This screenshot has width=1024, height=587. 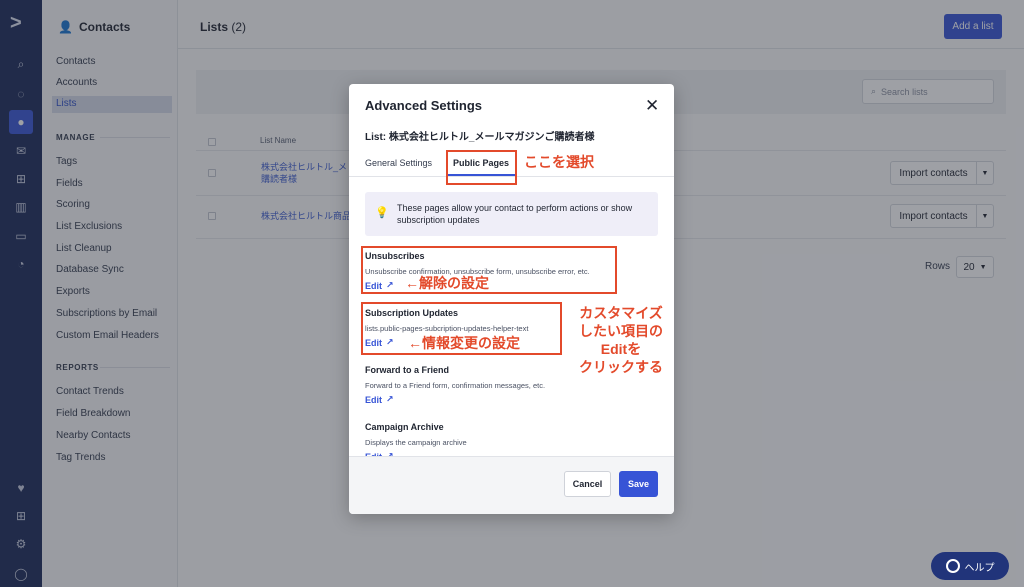 What do you see at coordinates (447, 283) in the screenshot?
I see `annotation-unsub-setting: ←解除の設定` at bounding box center [447, 283].